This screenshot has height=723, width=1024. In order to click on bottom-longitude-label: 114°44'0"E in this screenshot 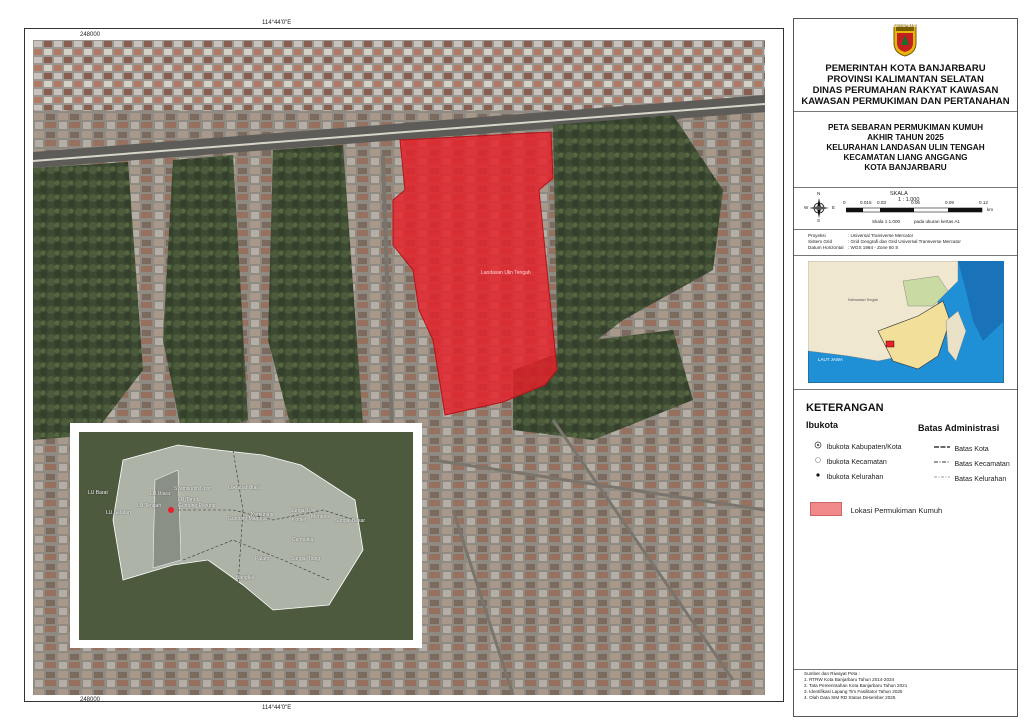, I will do `click(277, 708)`.